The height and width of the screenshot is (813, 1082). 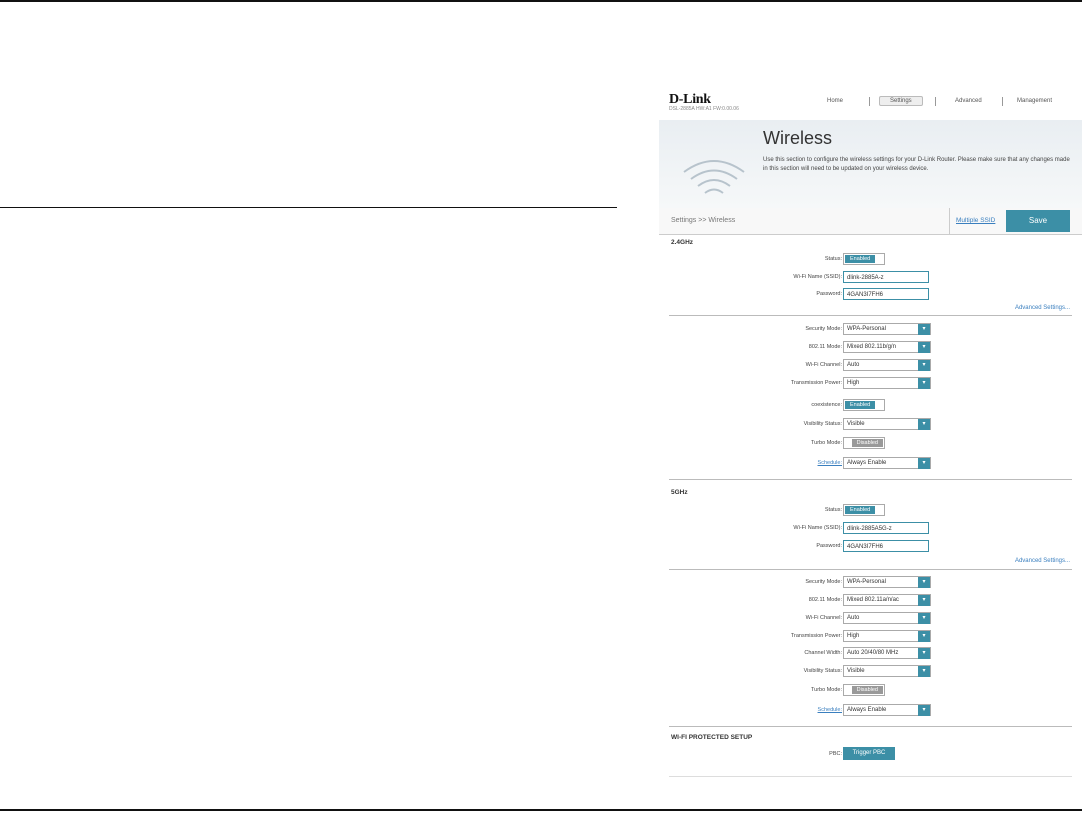 I want to click on mode-select: Mixed 802.11a/n/ac ▾, so click(x=887, y=600).